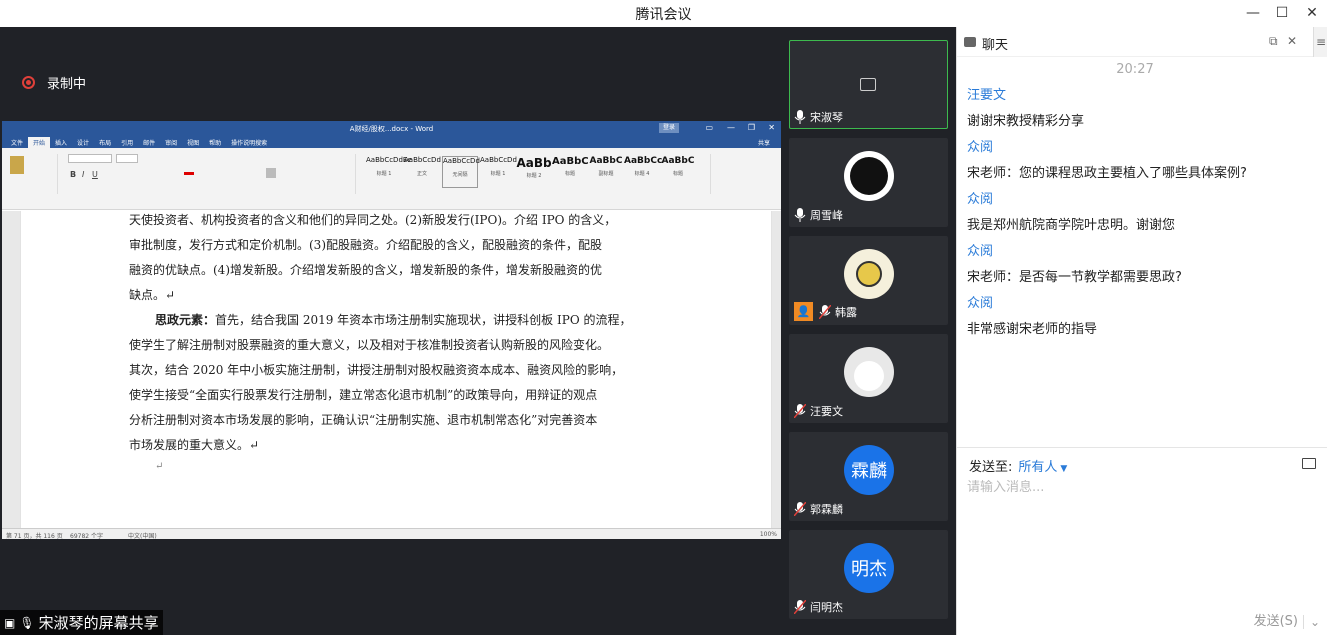 The height and width of the screenshot is (635, 1327). I want to click on chat-message: 我是郑州航院商学院叶忠明。谢谢您, so click(1071, 225).